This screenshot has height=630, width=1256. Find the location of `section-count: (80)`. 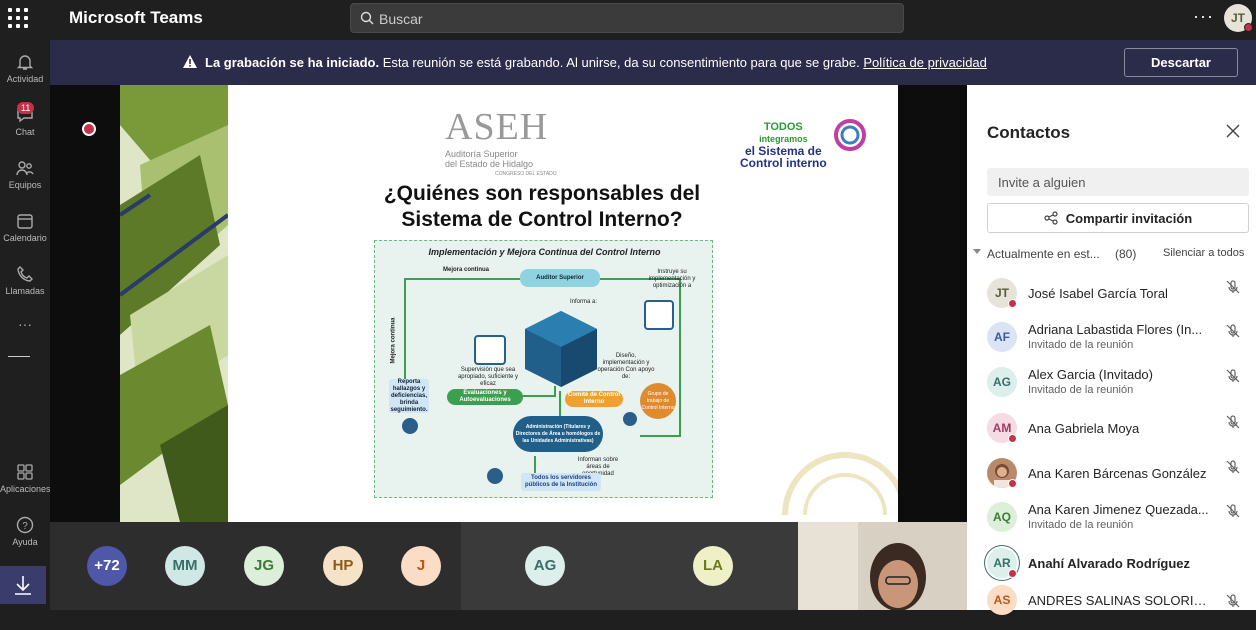

section-count: (80) is located at coordinates (1126, 254).